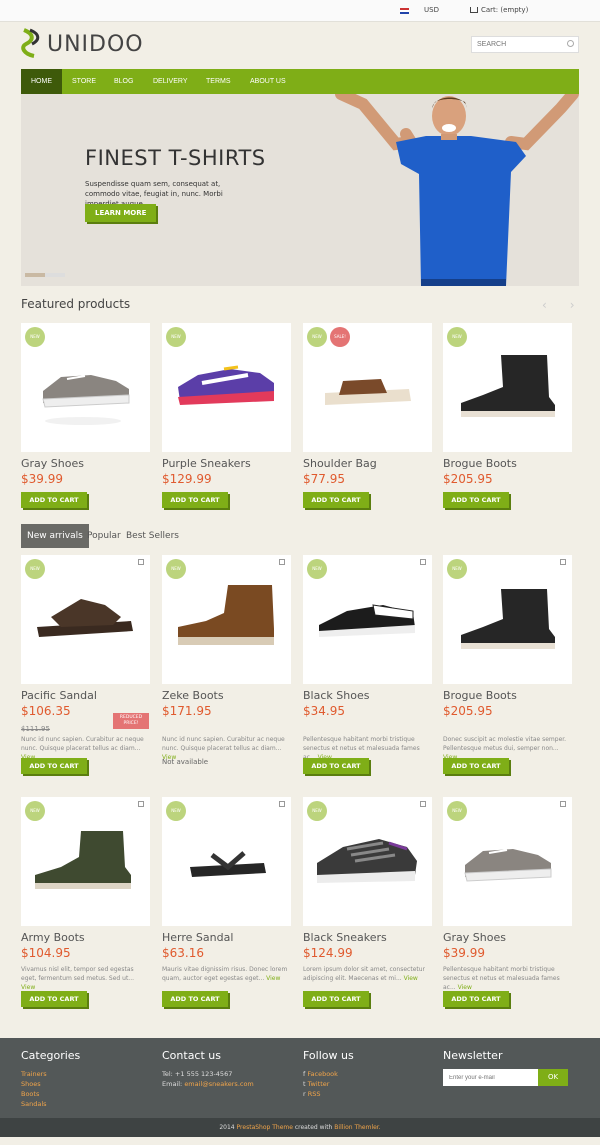 This screenshot has width=600, height=1145. Describe the element at coordinates (518, 44) in the screenshot. I see `search-input` at that location.